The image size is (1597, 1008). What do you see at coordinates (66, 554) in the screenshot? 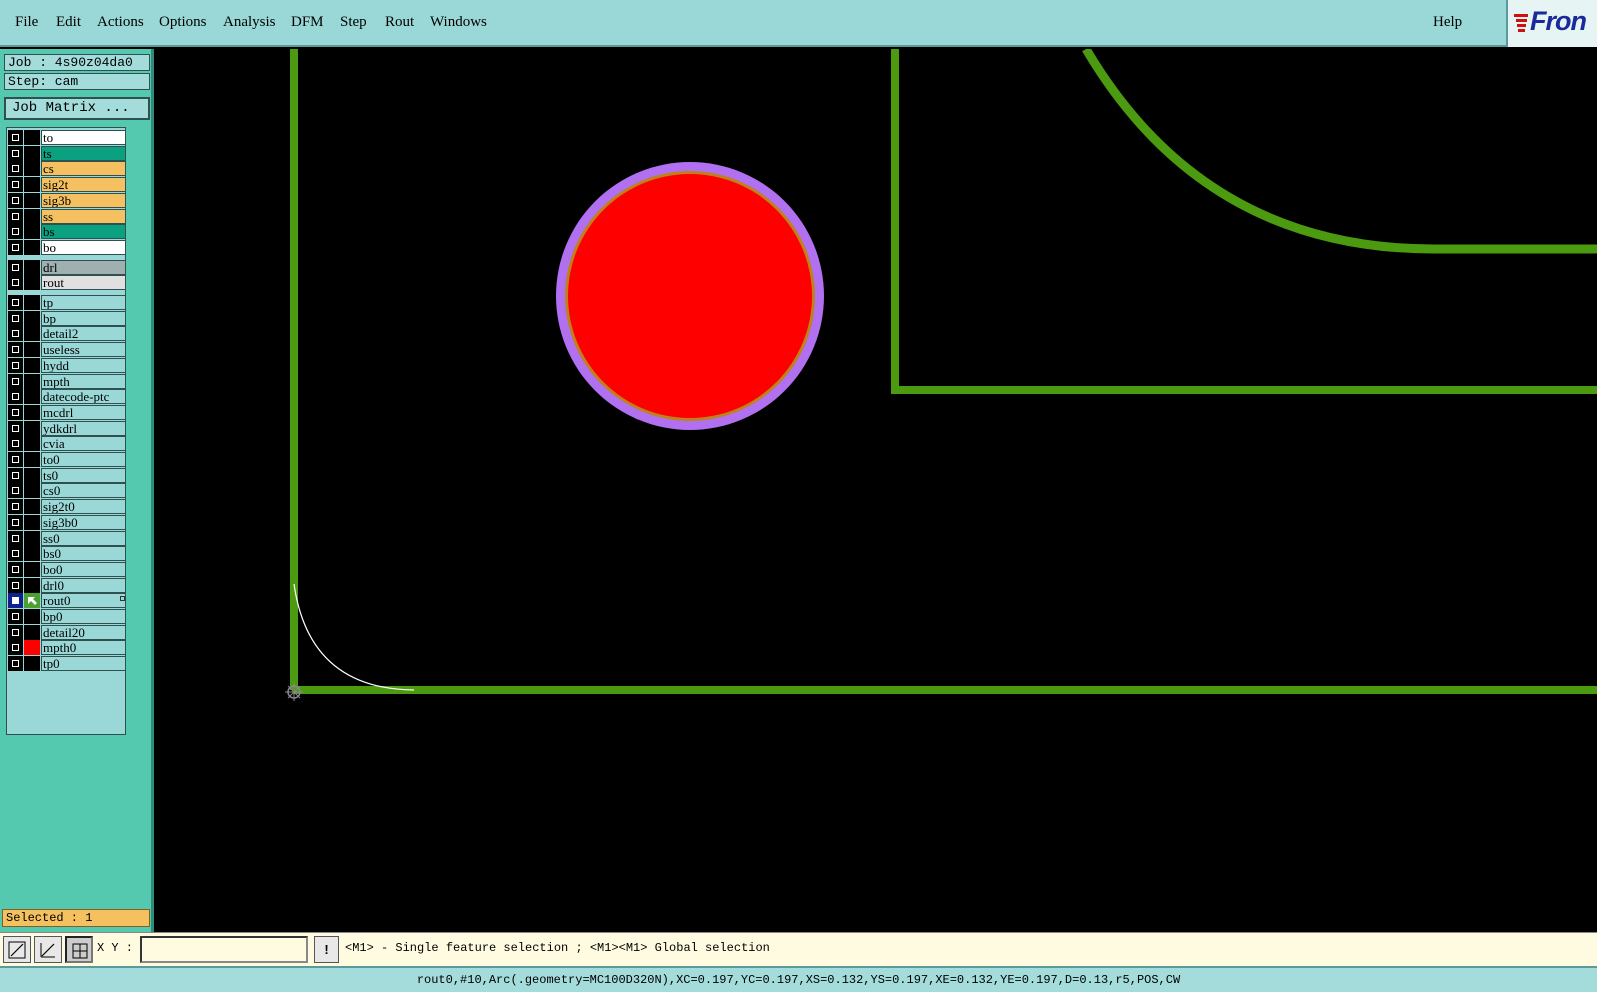
I see `layer-row-bs0: bs0` at bounding box center [66, 554].